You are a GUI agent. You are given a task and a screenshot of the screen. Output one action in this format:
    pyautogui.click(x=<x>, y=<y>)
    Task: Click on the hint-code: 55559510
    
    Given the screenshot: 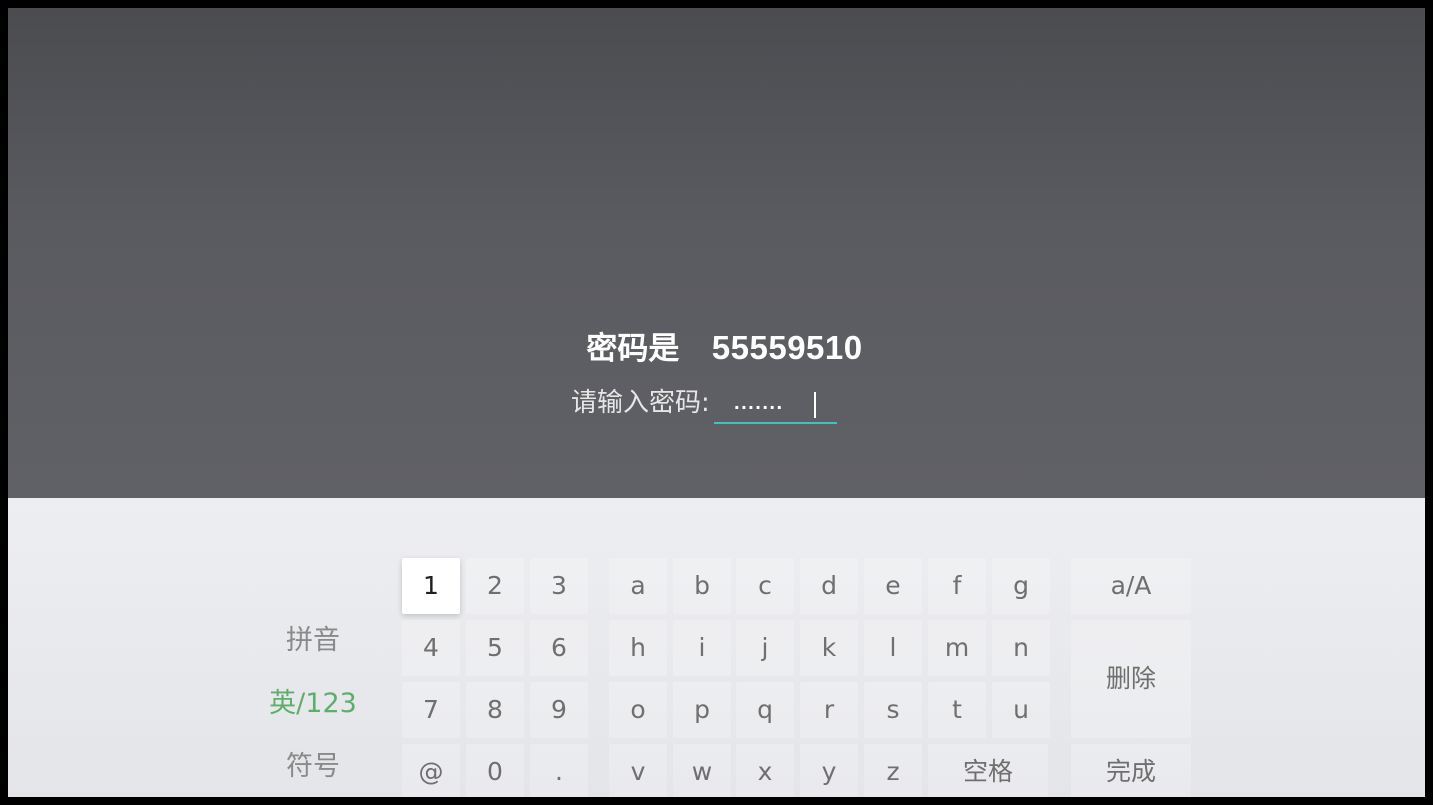 What is the action you would take?
    pyautogui.click(x=787, y=347)
    